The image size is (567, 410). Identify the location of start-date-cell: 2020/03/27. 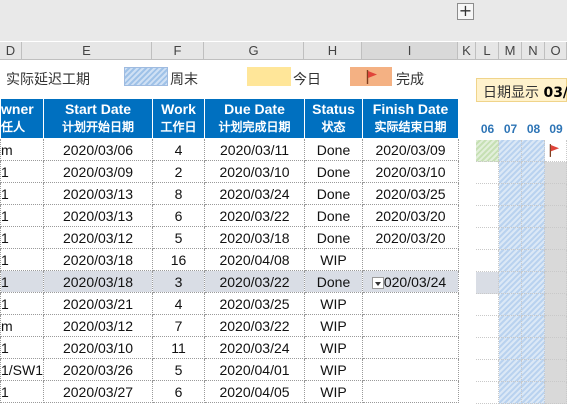
(98, 391).